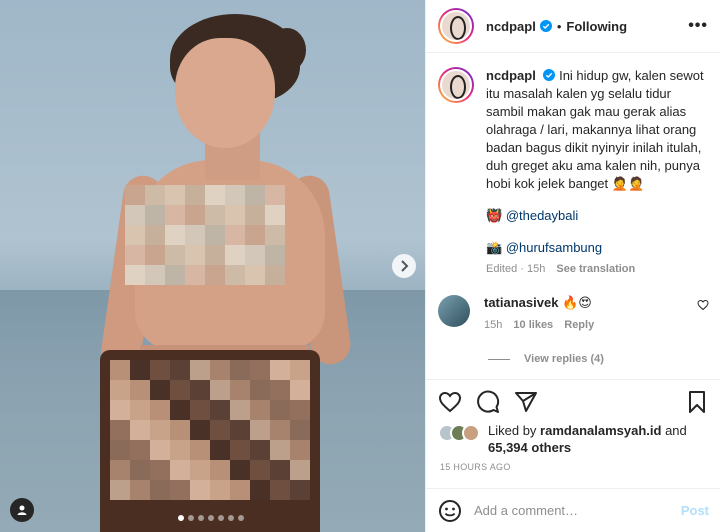 This screenshot has width=720, height=532. Describe the element at coordinates (529, 447) in the screenshot. I see `likes-count: 65,394 others` at that location.